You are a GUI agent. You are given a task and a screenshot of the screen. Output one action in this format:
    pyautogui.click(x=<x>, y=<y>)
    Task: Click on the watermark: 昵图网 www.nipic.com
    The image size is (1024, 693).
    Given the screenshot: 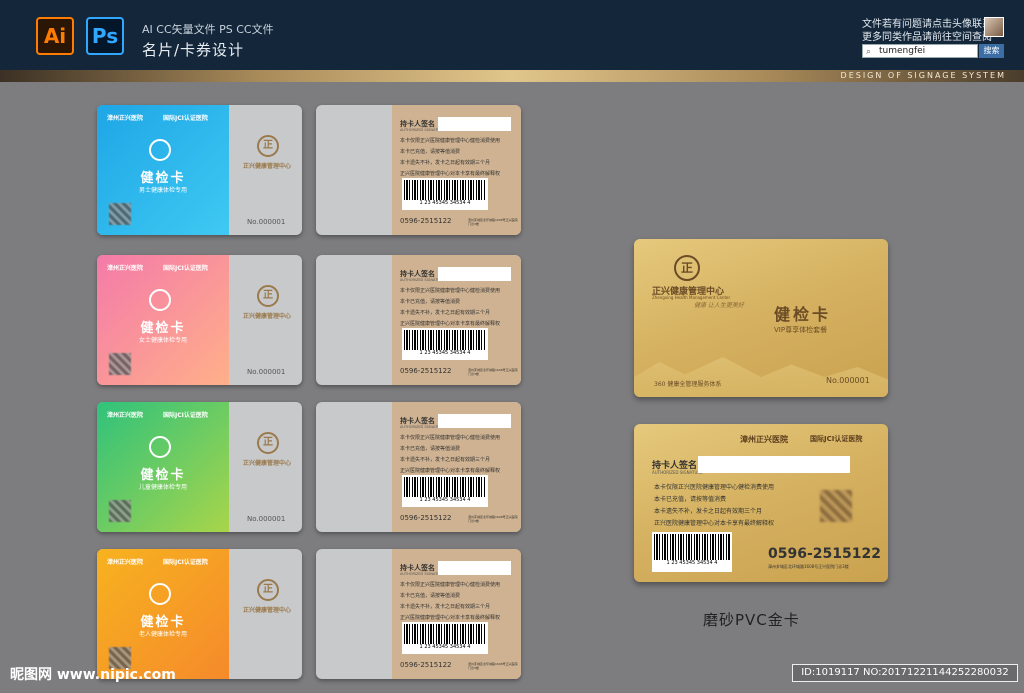 What is the action you would take?
    pyautogui.click(x=93, y=675)
    